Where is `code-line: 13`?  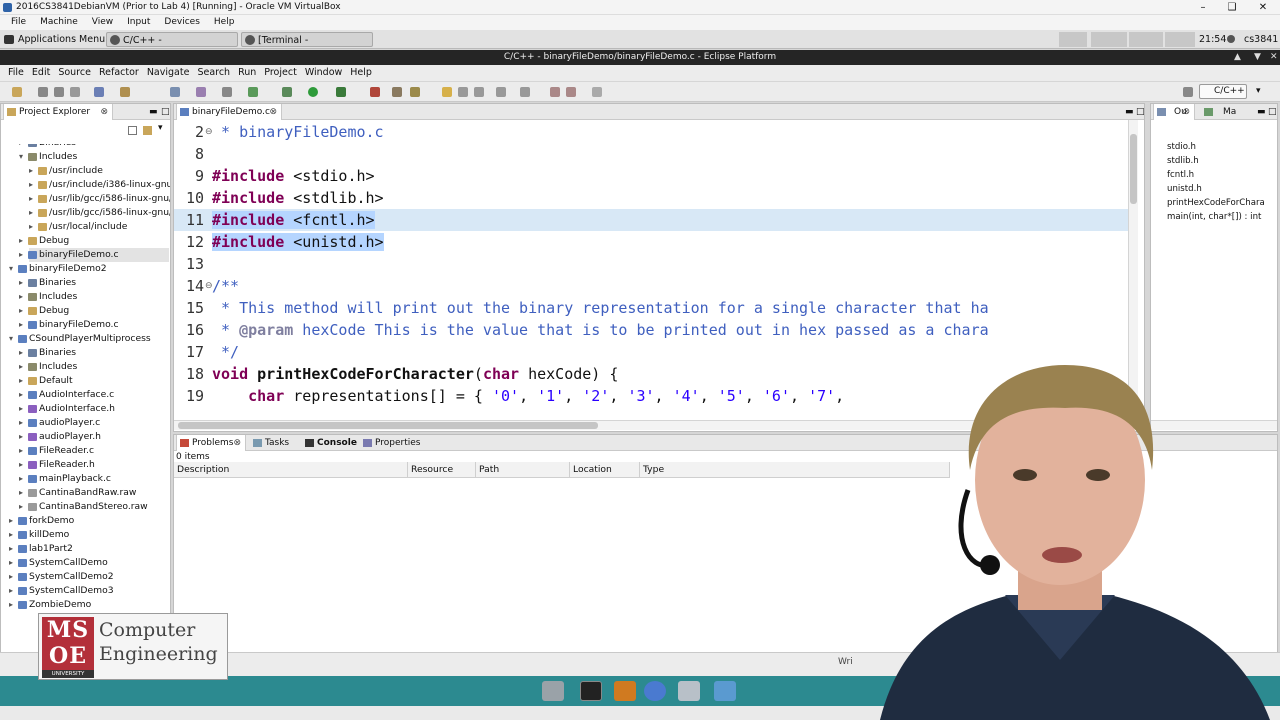
code-line: 13 is located at coordinates (651, 264).